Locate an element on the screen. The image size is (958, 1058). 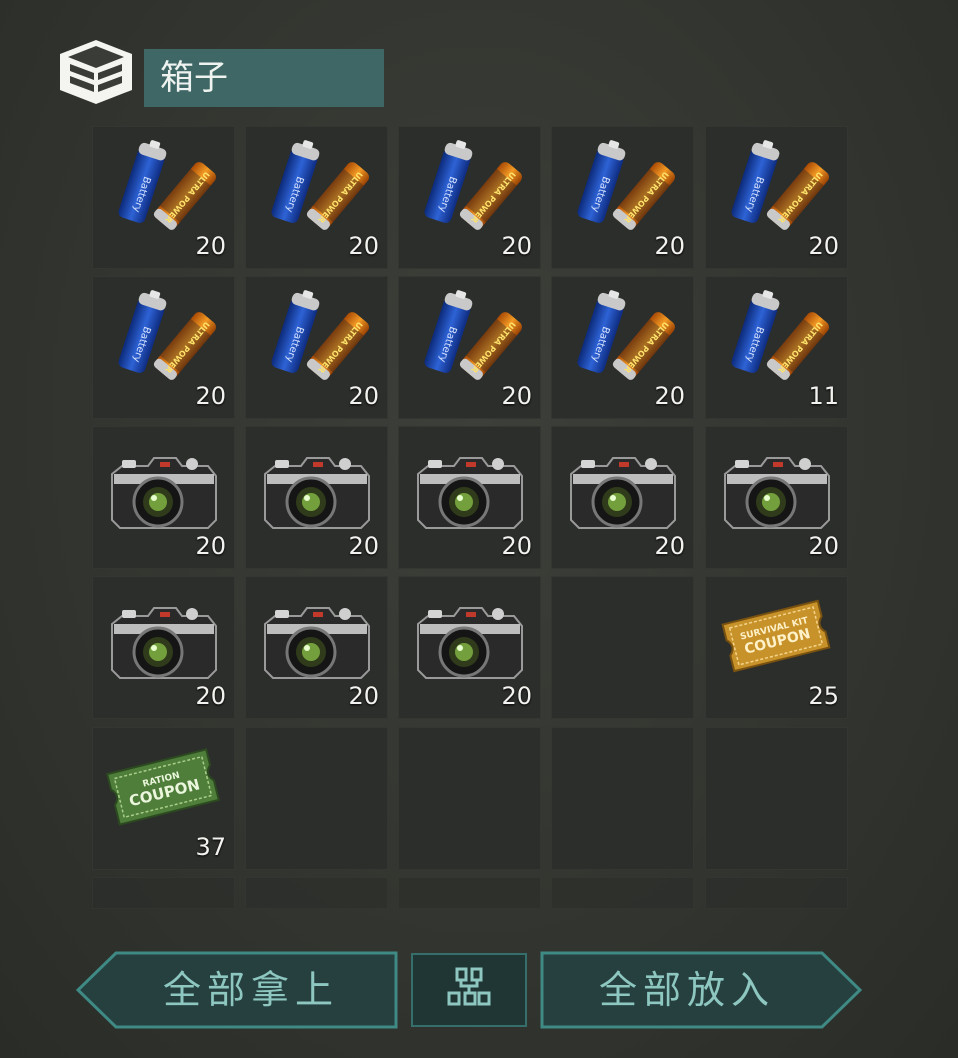
grid-sort-icon is located at coordinates (469, 986).